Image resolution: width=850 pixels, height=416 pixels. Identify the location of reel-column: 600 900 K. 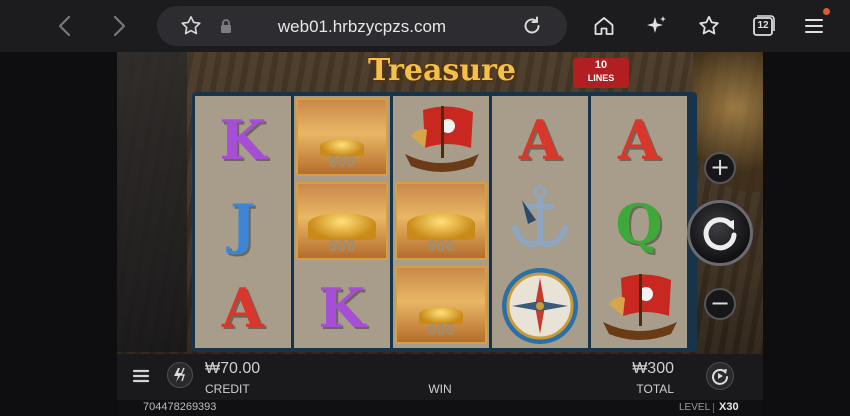
(342, 222).